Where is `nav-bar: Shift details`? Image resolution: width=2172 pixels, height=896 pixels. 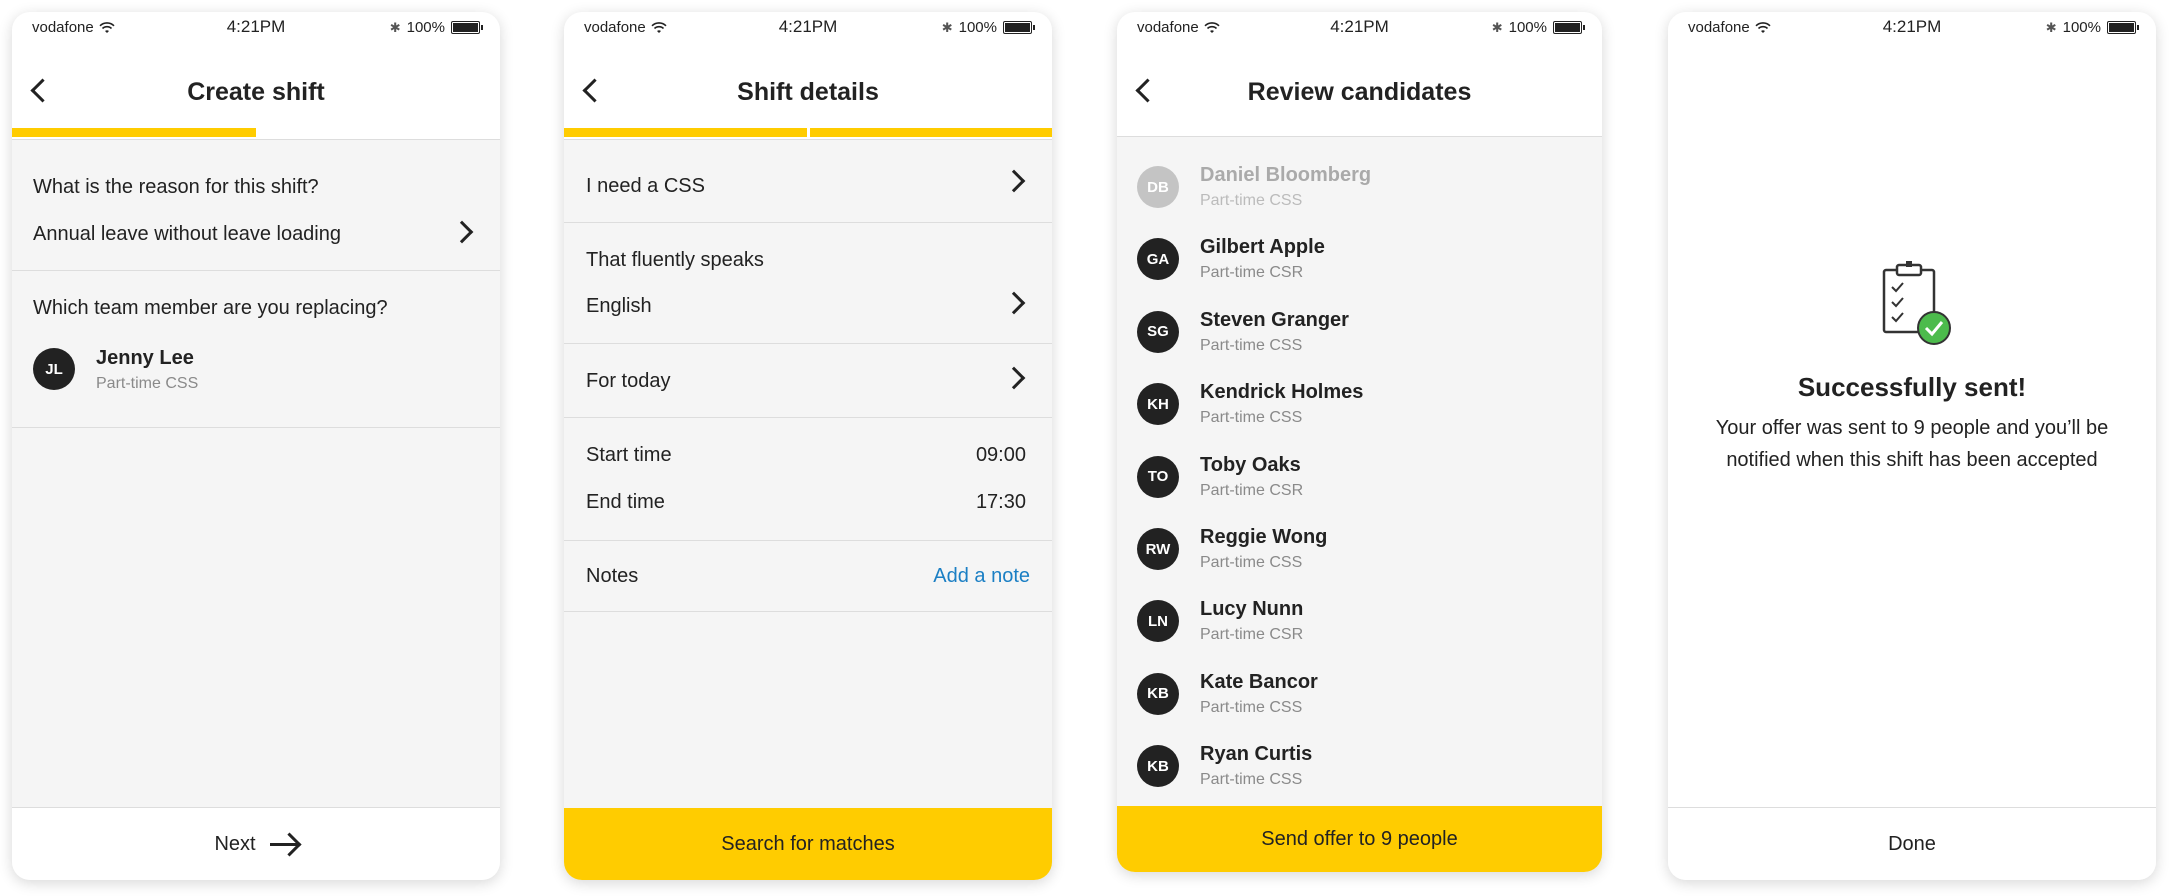
nav-bar: Shift details is located at coordinates (808, 88).